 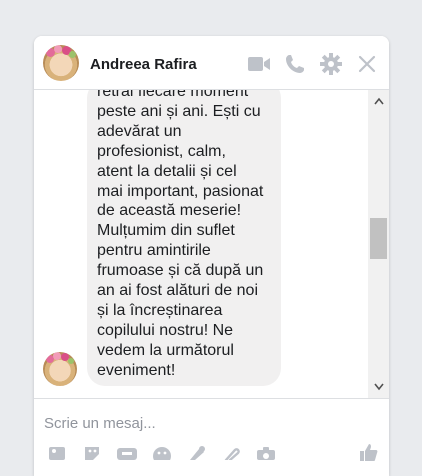 What do you see at coordinates (162, 455) in the screenshot?
I see `emoji-icon` at bounding box center [162, 455].